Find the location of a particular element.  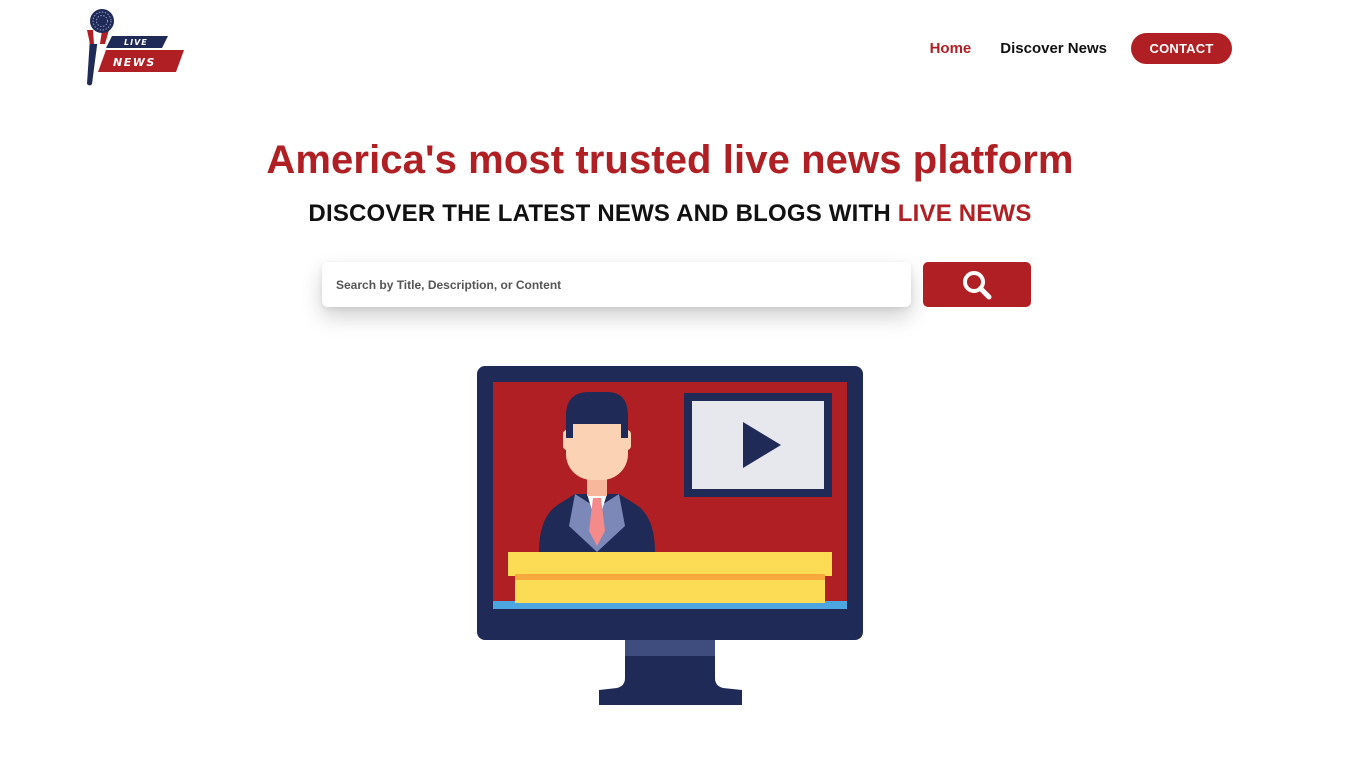

main-nav: Home Discover News CONTACT is located at coordinates (1081, 48).